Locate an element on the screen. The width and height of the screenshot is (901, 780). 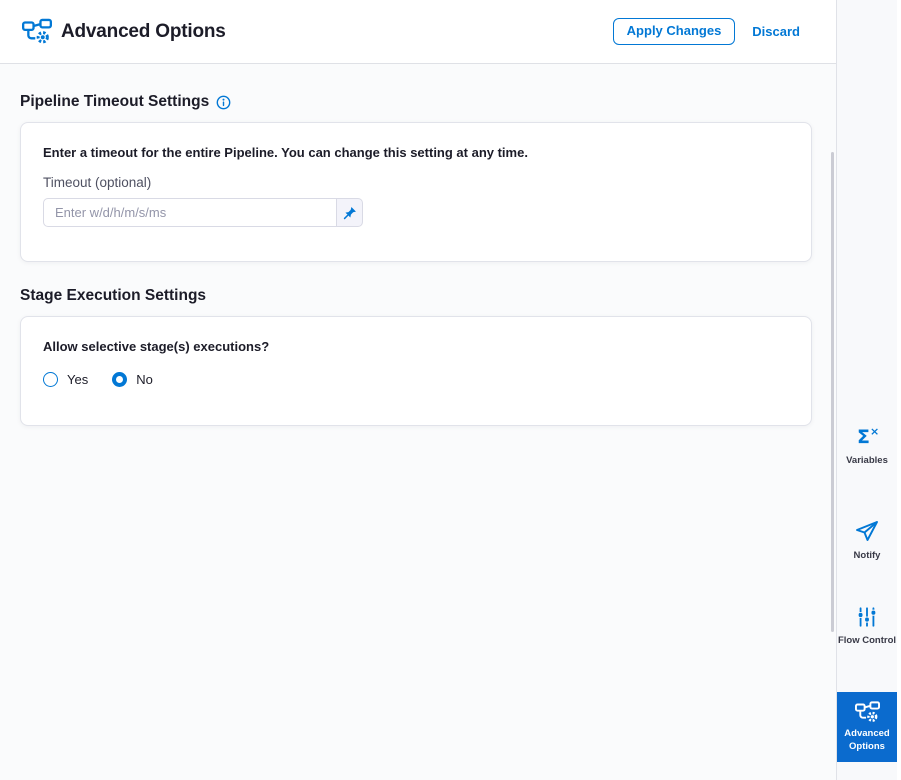
fixed-value-pin-button is located at coordinates (349, 212).